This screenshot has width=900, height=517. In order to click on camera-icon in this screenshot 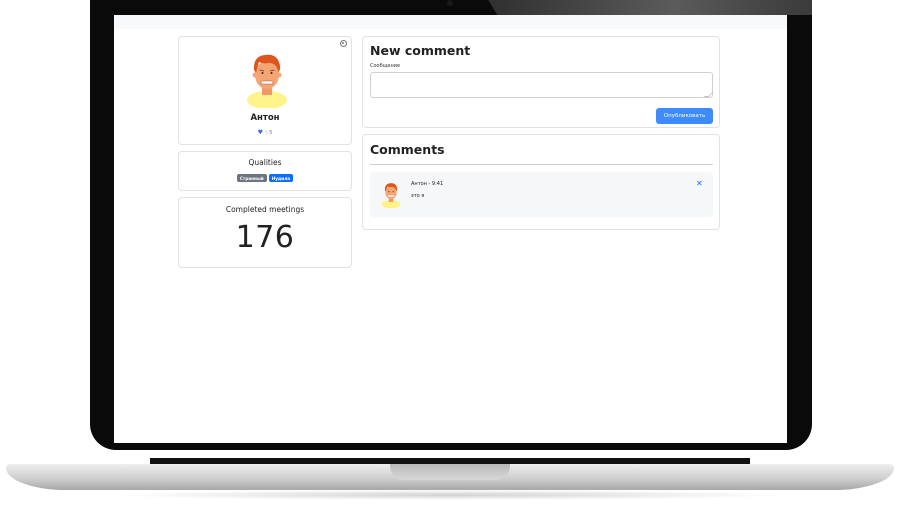, I will do `click(450, 3)`.